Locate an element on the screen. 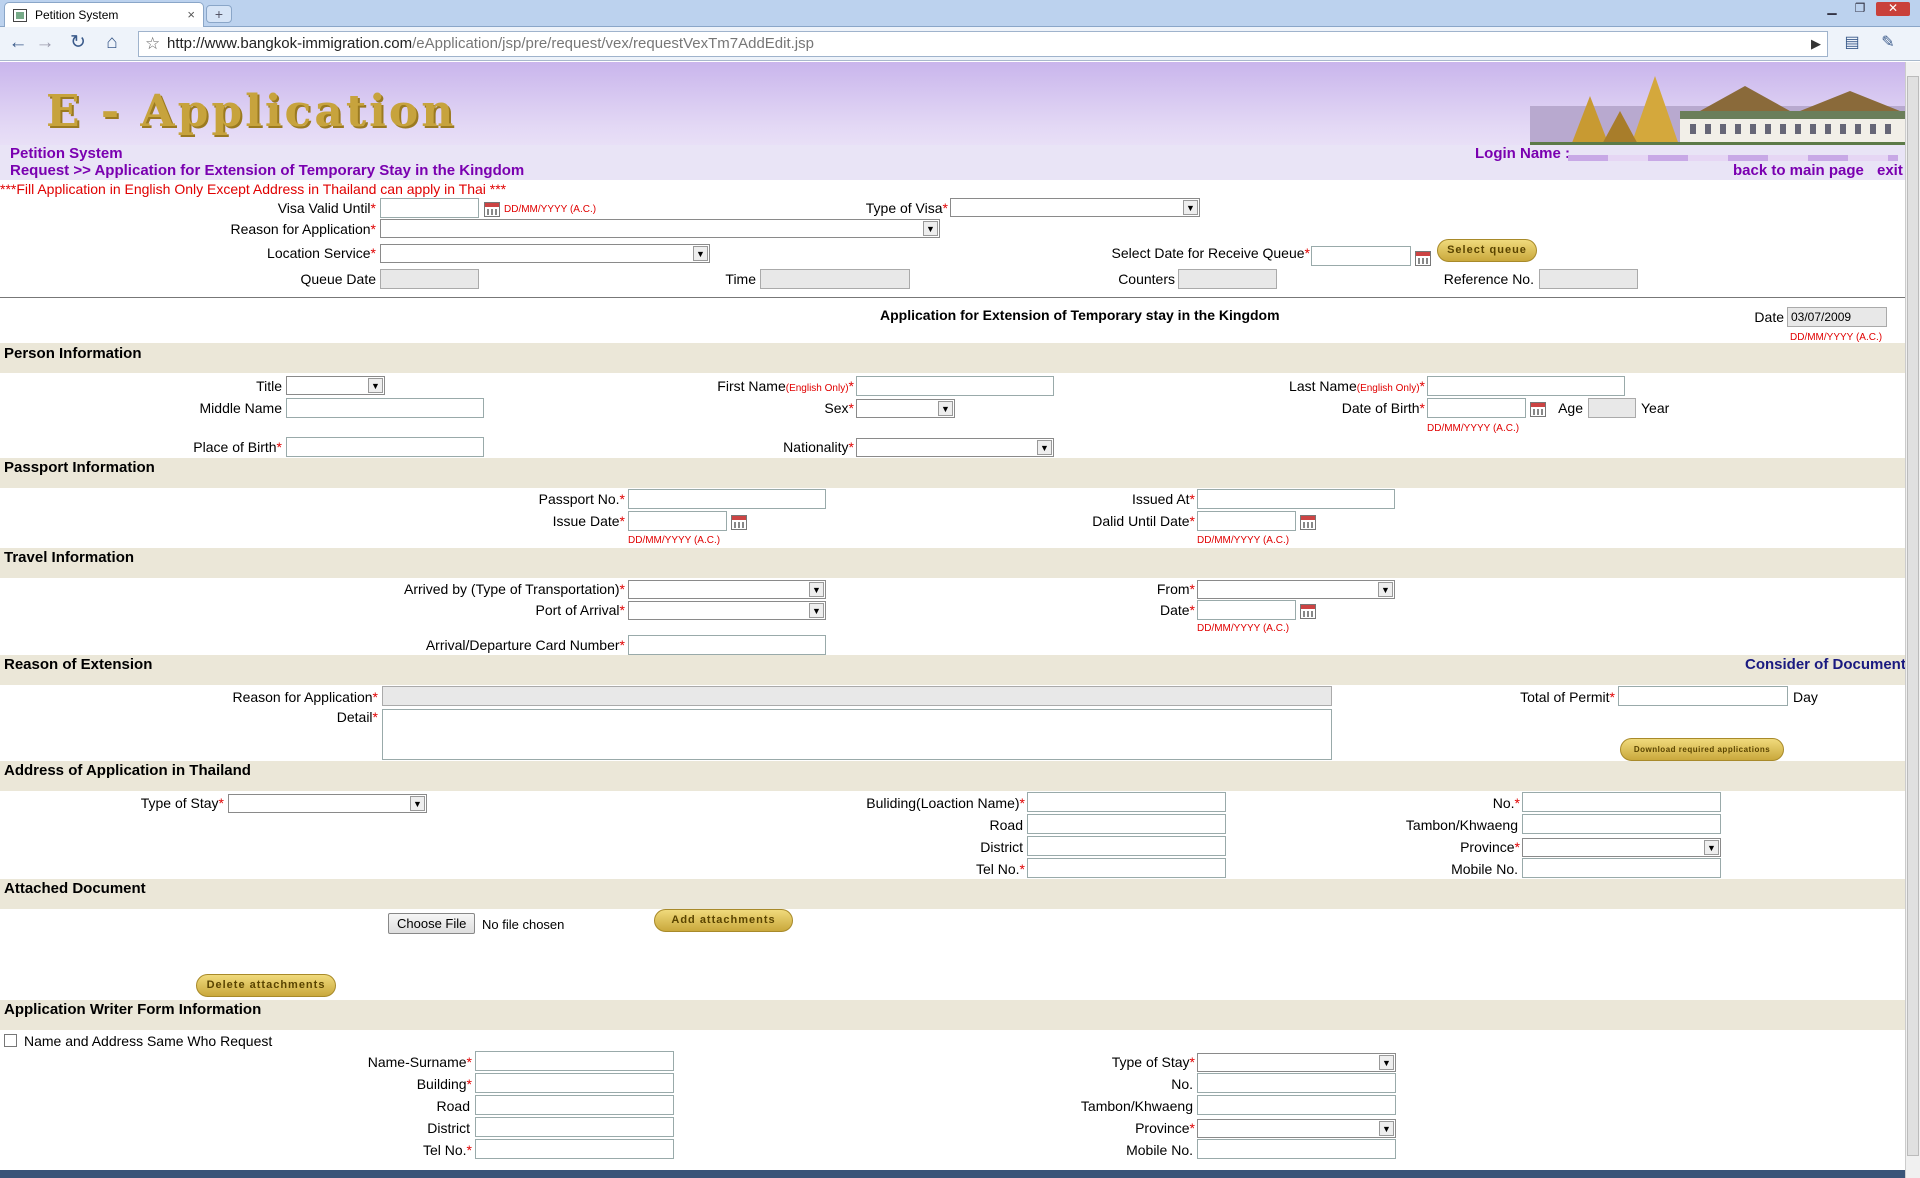  issue-date-input is located at coordinates (677, 521).